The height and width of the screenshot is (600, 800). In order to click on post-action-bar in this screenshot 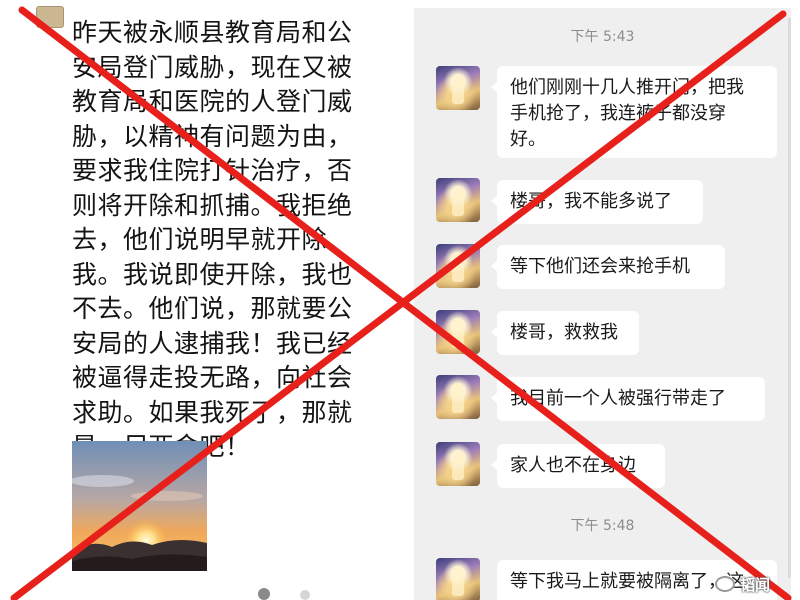, I will do `click(200, 589)`.